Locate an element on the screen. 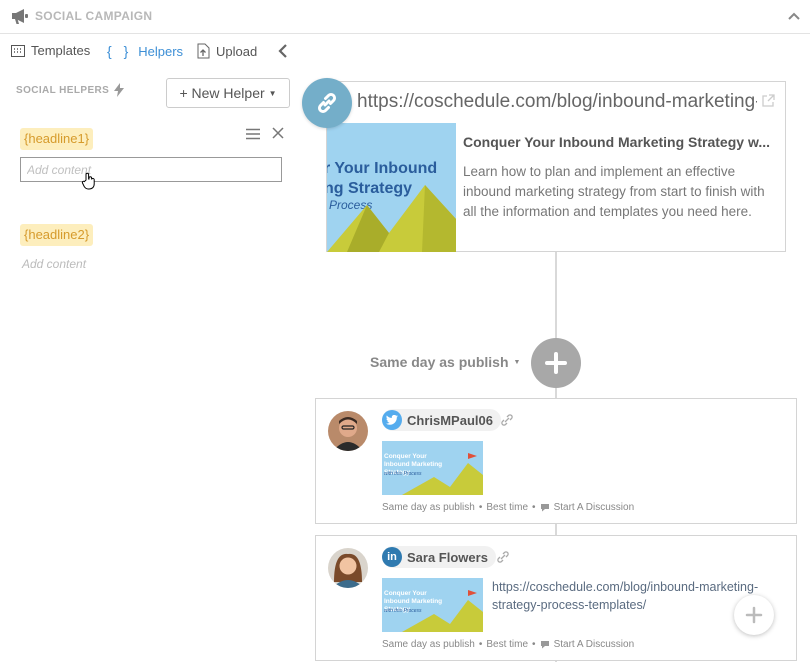  account-pill: ChrisMPaul06 is located at coordinates (441, 420).